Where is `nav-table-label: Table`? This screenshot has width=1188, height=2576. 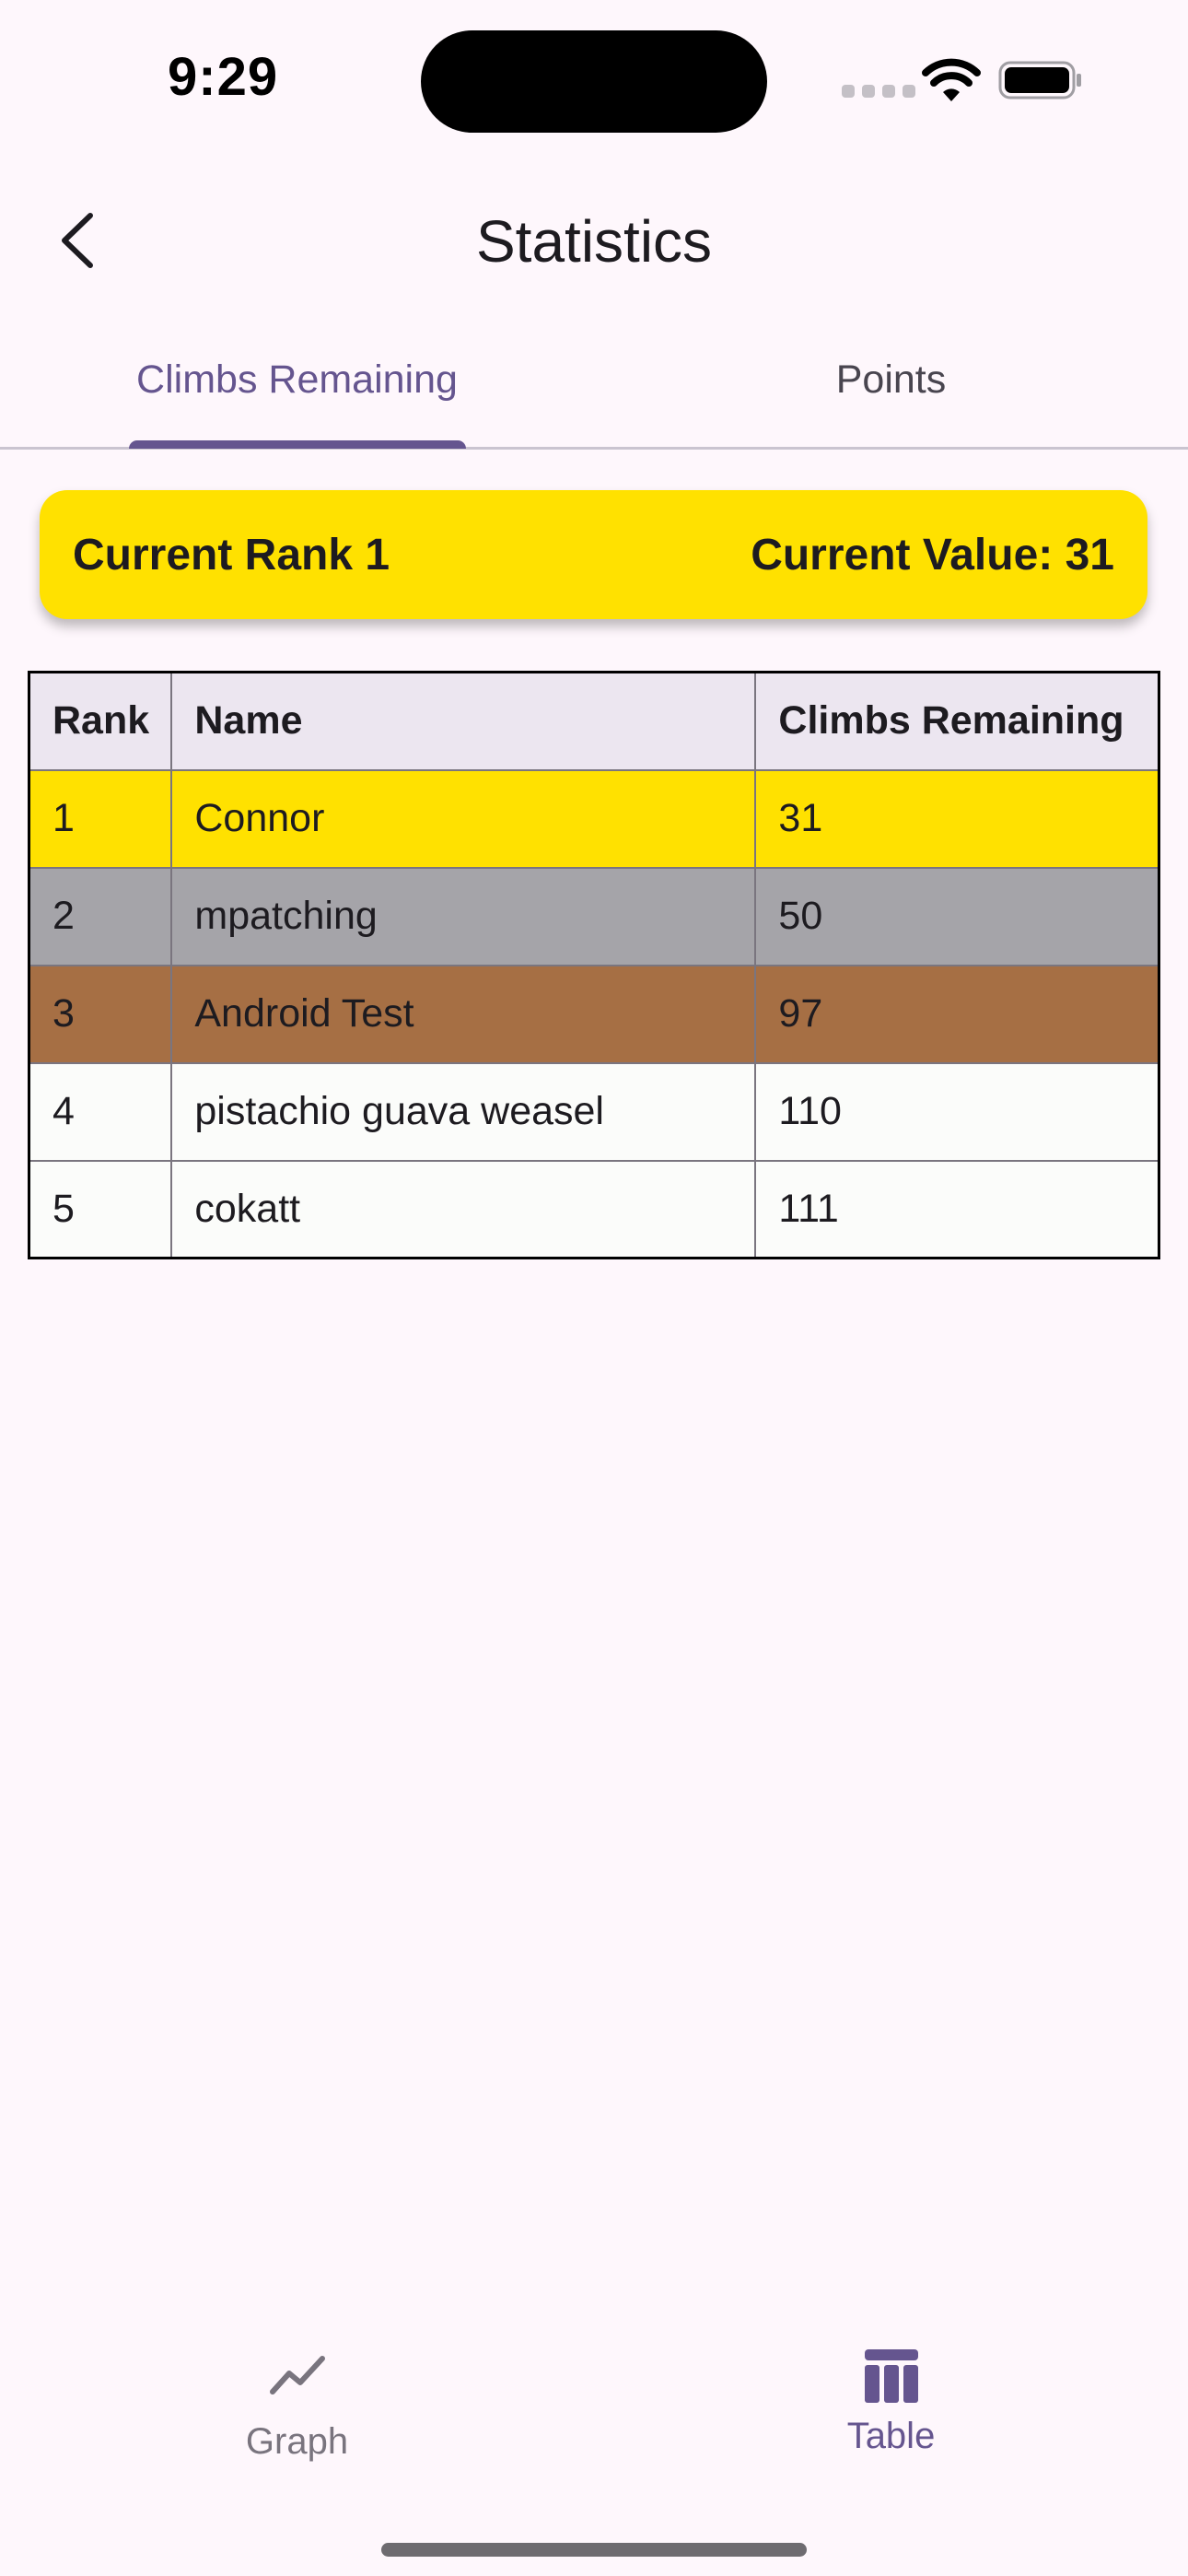 nav-table-label: Table is located at coordinates (891, 2436).